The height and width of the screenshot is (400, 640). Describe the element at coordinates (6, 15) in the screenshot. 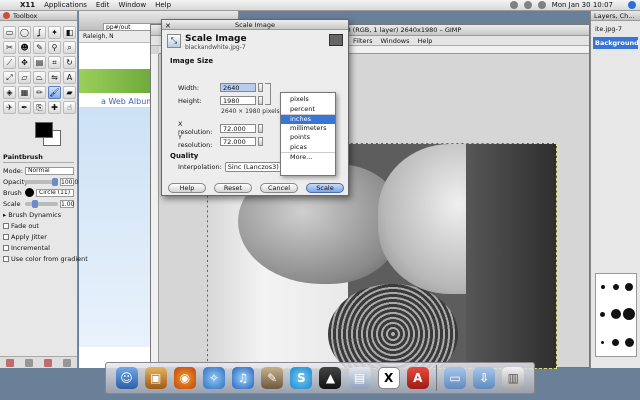

I see `toolbox-close-icon` at that location.